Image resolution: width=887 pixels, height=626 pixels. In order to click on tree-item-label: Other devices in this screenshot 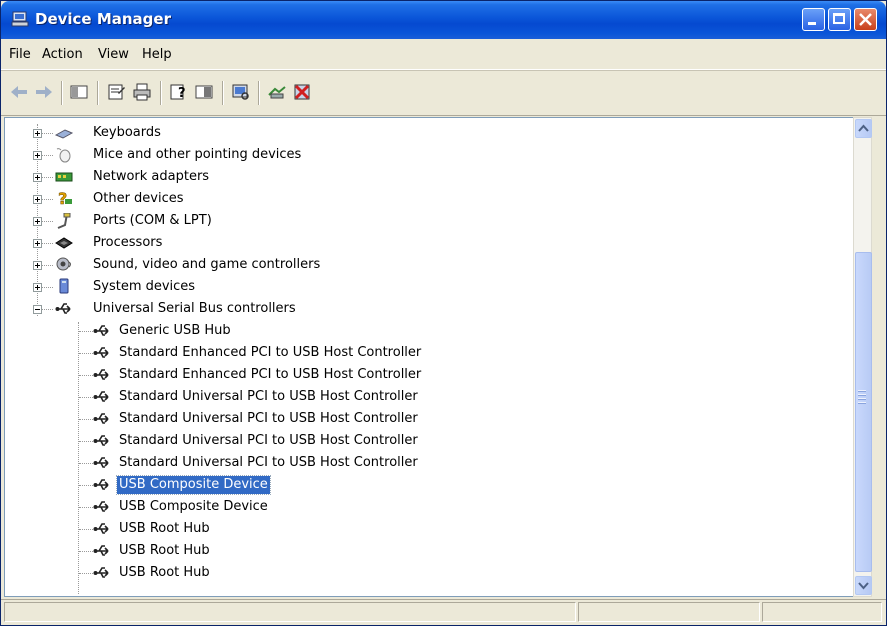, I will do `click(138, 198)`.